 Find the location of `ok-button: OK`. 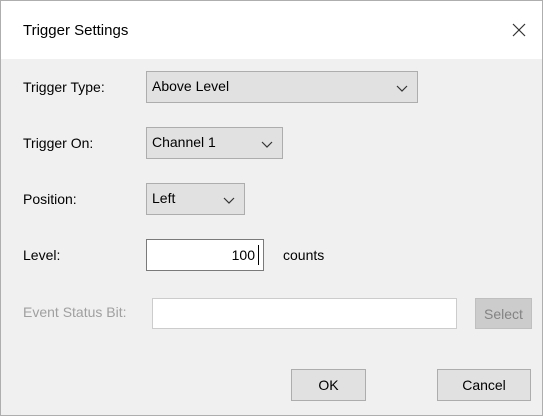

ok-button: OK is located at coordinates (328, 385).